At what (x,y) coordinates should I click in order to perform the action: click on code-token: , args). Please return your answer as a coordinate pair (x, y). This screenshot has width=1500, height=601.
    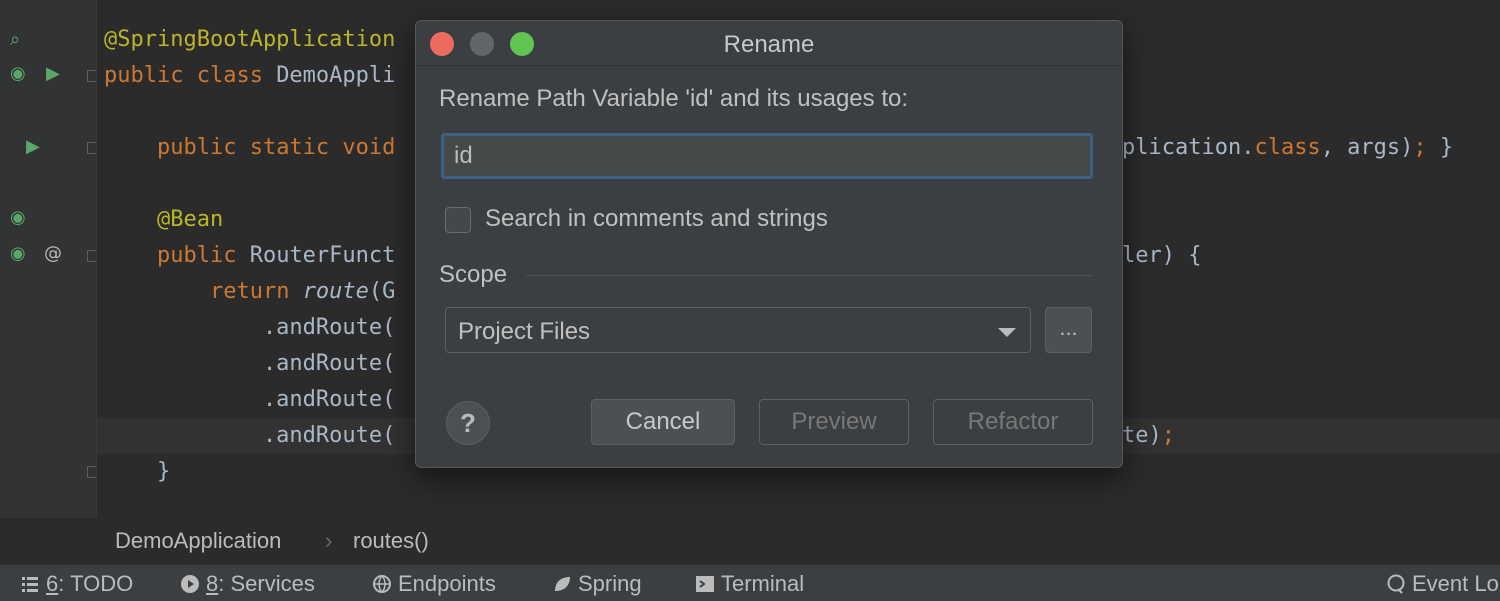
    Looking at the image, I should click on (1367, 147).